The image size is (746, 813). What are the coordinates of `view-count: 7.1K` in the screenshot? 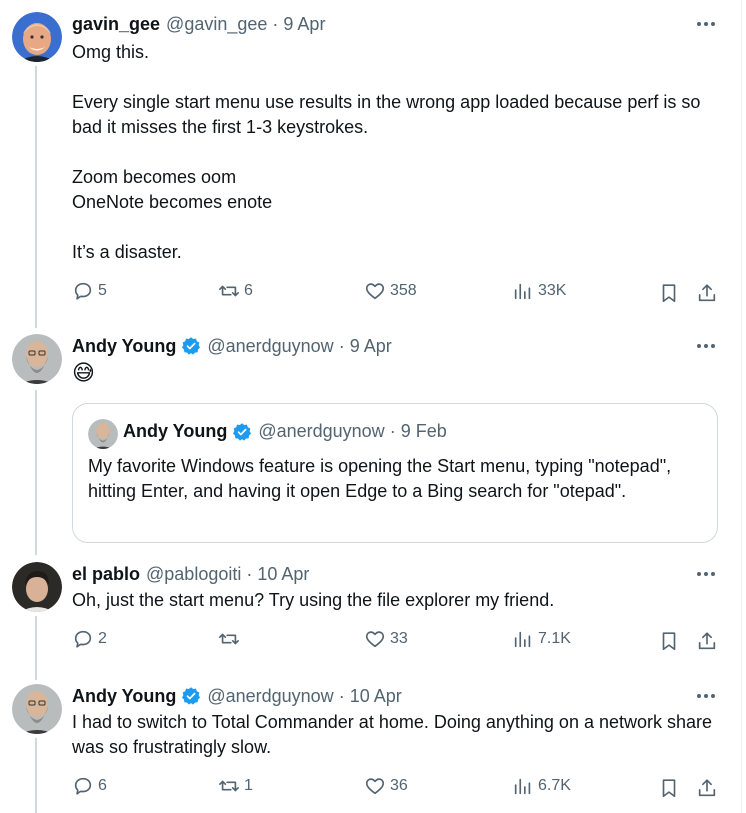 It's located at (554, 638).